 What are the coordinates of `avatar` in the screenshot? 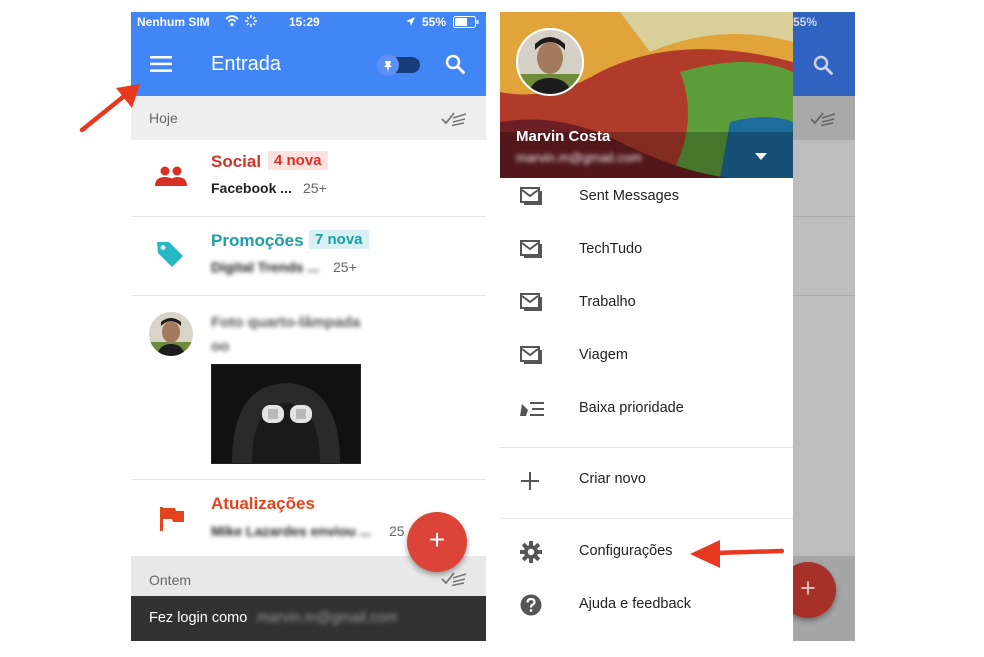 It's located at (171, 334).